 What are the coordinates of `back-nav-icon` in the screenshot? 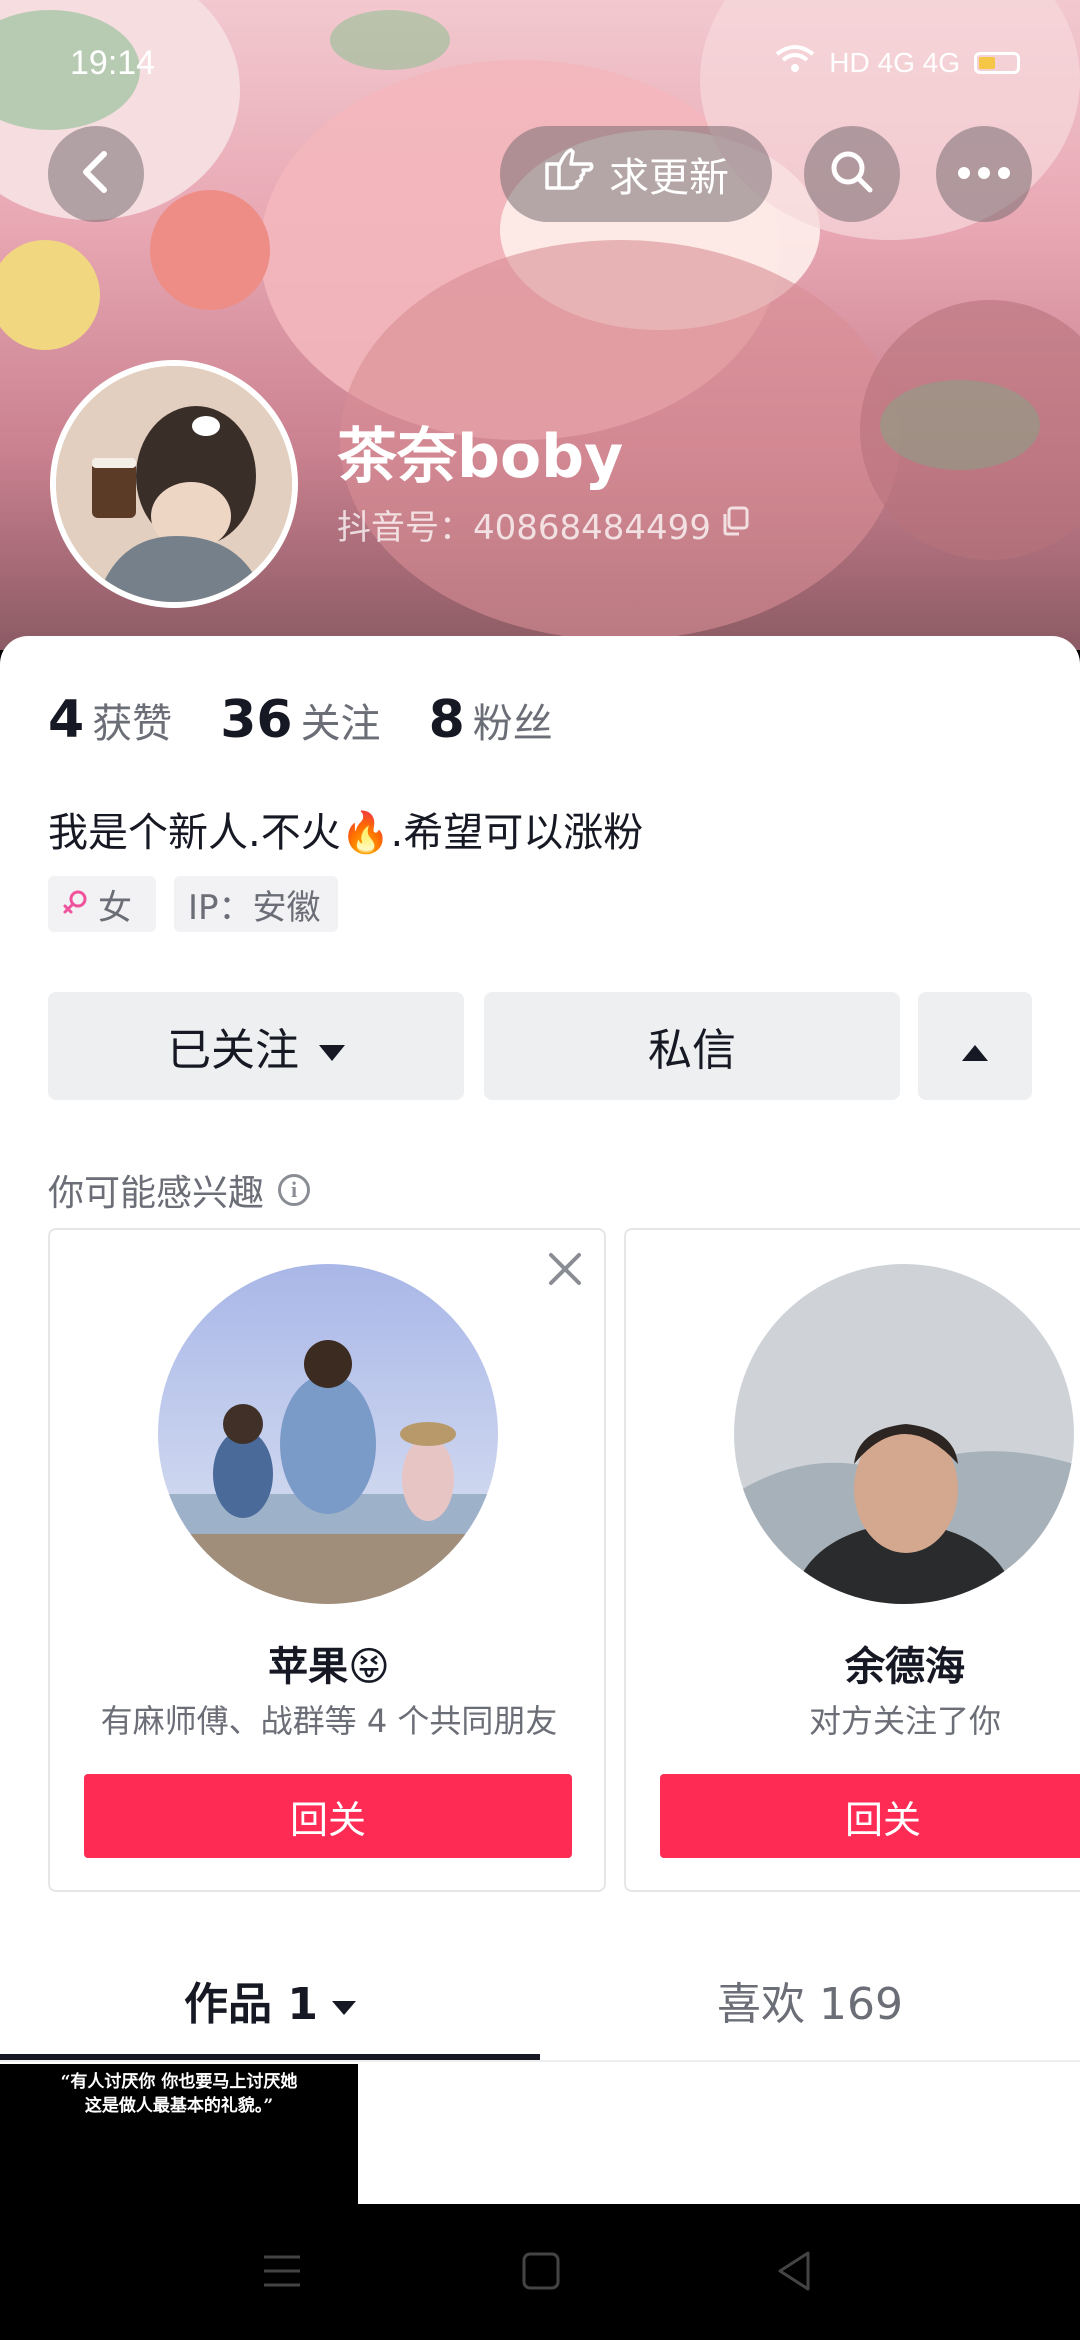 It's located at (794, 2273).